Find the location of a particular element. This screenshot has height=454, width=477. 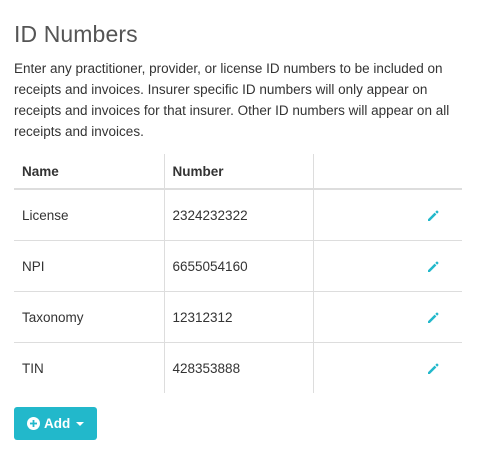

cell-number: 428353888 is located at coordinates (239, 367).